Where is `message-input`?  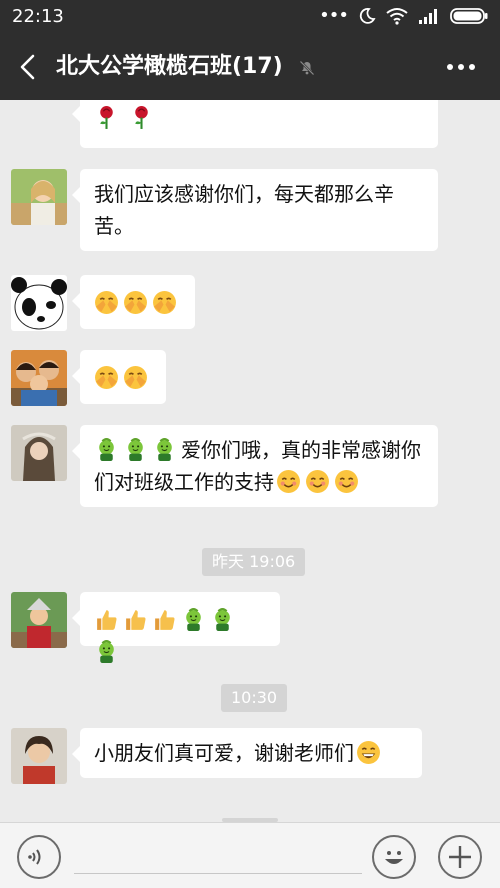
message-input is located at coordinates (218, 873).